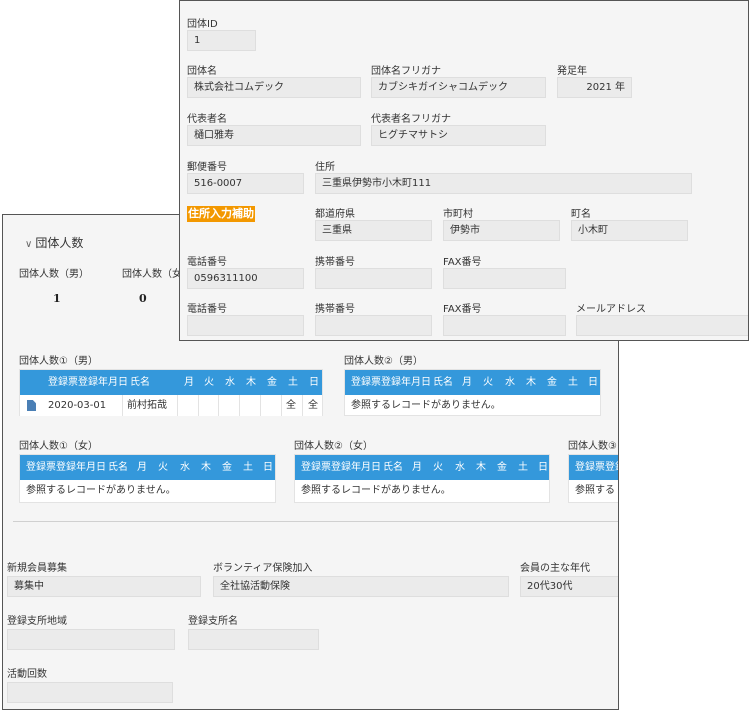  What do you see at coordinates (31, 405) in the screenshot?
I see `document-icon` at bounding box center [31, 405].